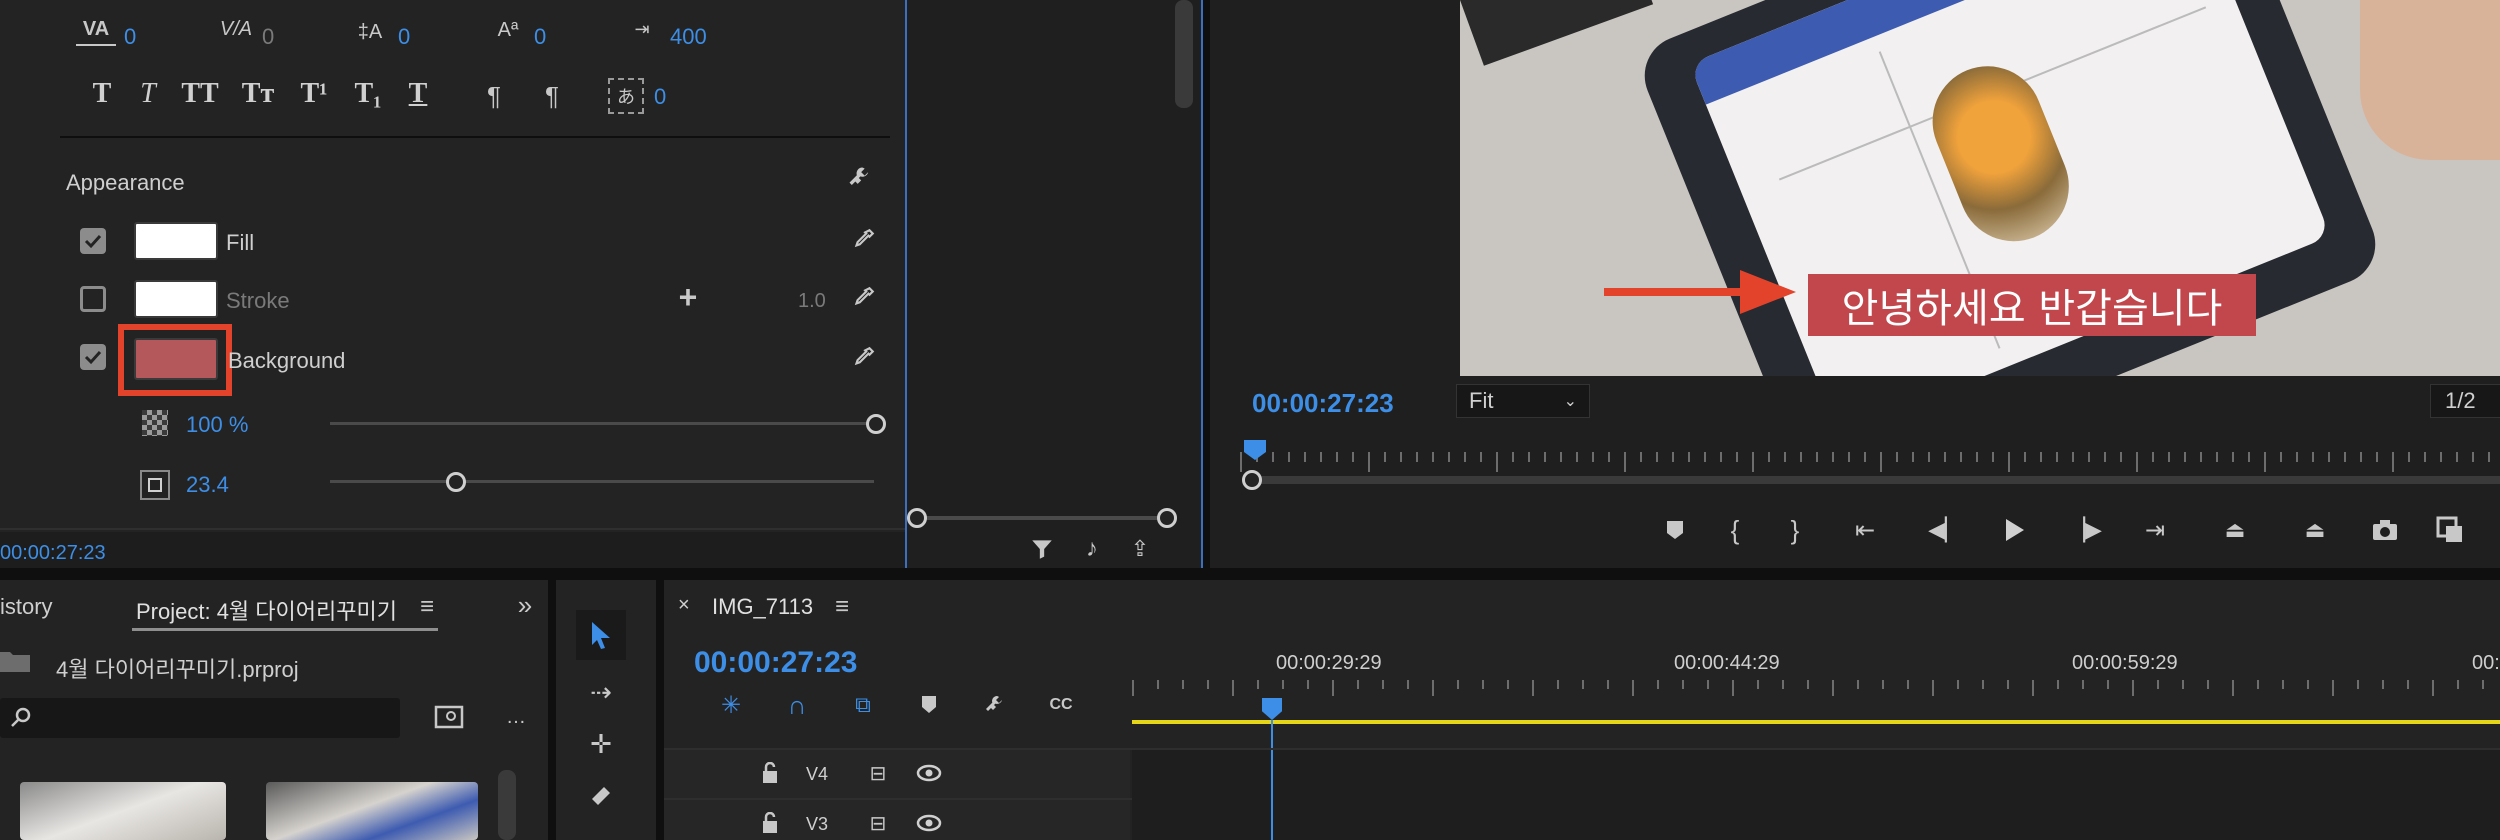 The image size is (2500, 840). Describe the element at coordinates (130, 37) in the screenshot. I see `kerning-value: 0` at that location.